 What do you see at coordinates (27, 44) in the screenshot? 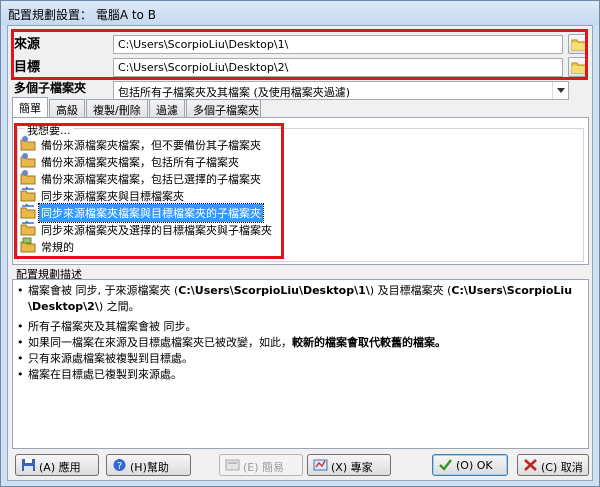
I see `source-label: 來源` at bounding box center [27, 44].